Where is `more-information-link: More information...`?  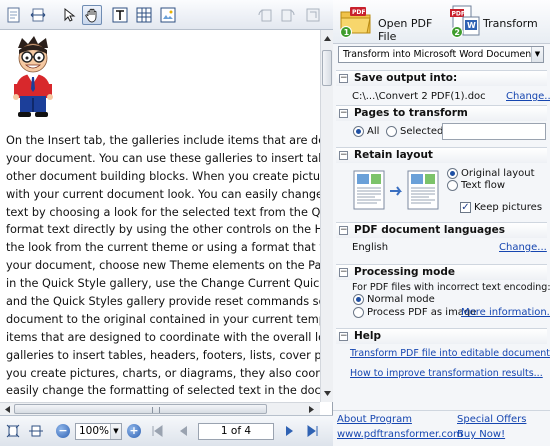 more-information-link: More information... is located at coordinates (505, 312).